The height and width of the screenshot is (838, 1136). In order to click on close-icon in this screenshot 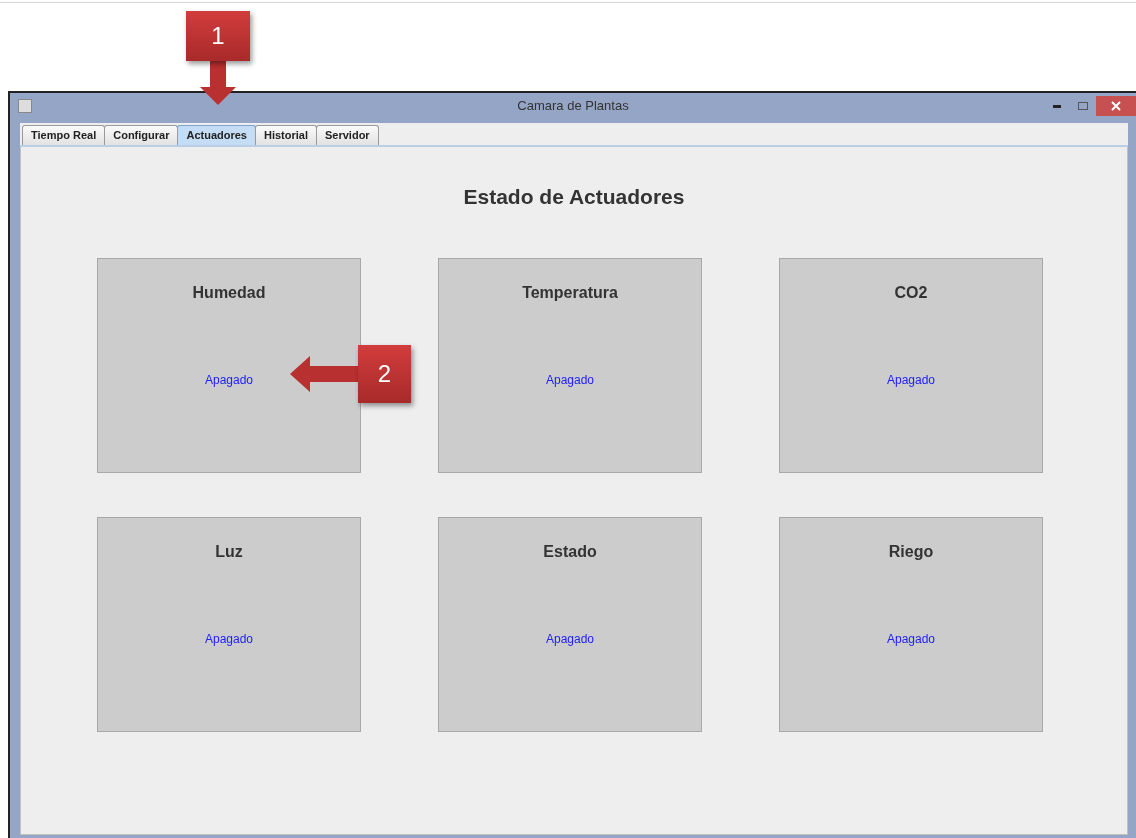, I will do `click(1116, 106)`.